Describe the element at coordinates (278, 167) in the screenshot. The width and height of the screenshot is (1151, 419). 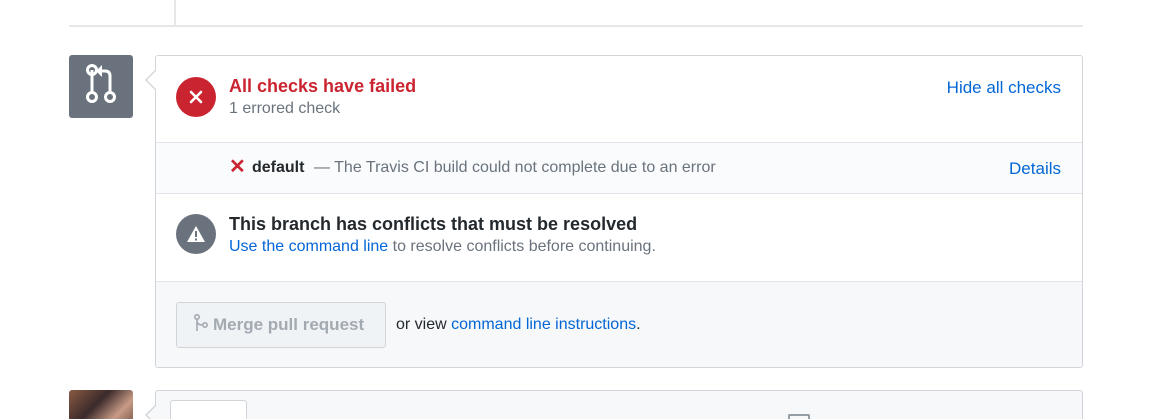
I see `check-name: default` at that location.